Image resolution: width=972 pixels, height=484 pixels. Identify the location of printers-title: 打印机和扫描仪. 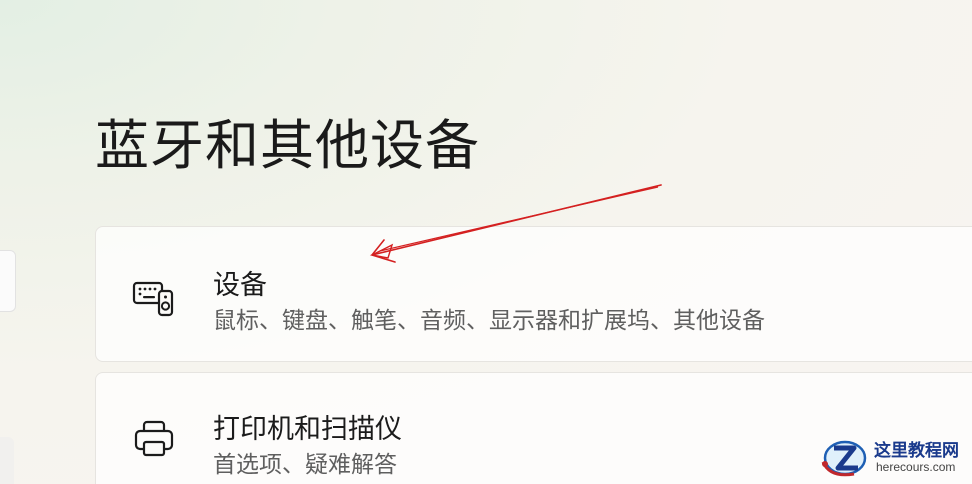
(307, 429).